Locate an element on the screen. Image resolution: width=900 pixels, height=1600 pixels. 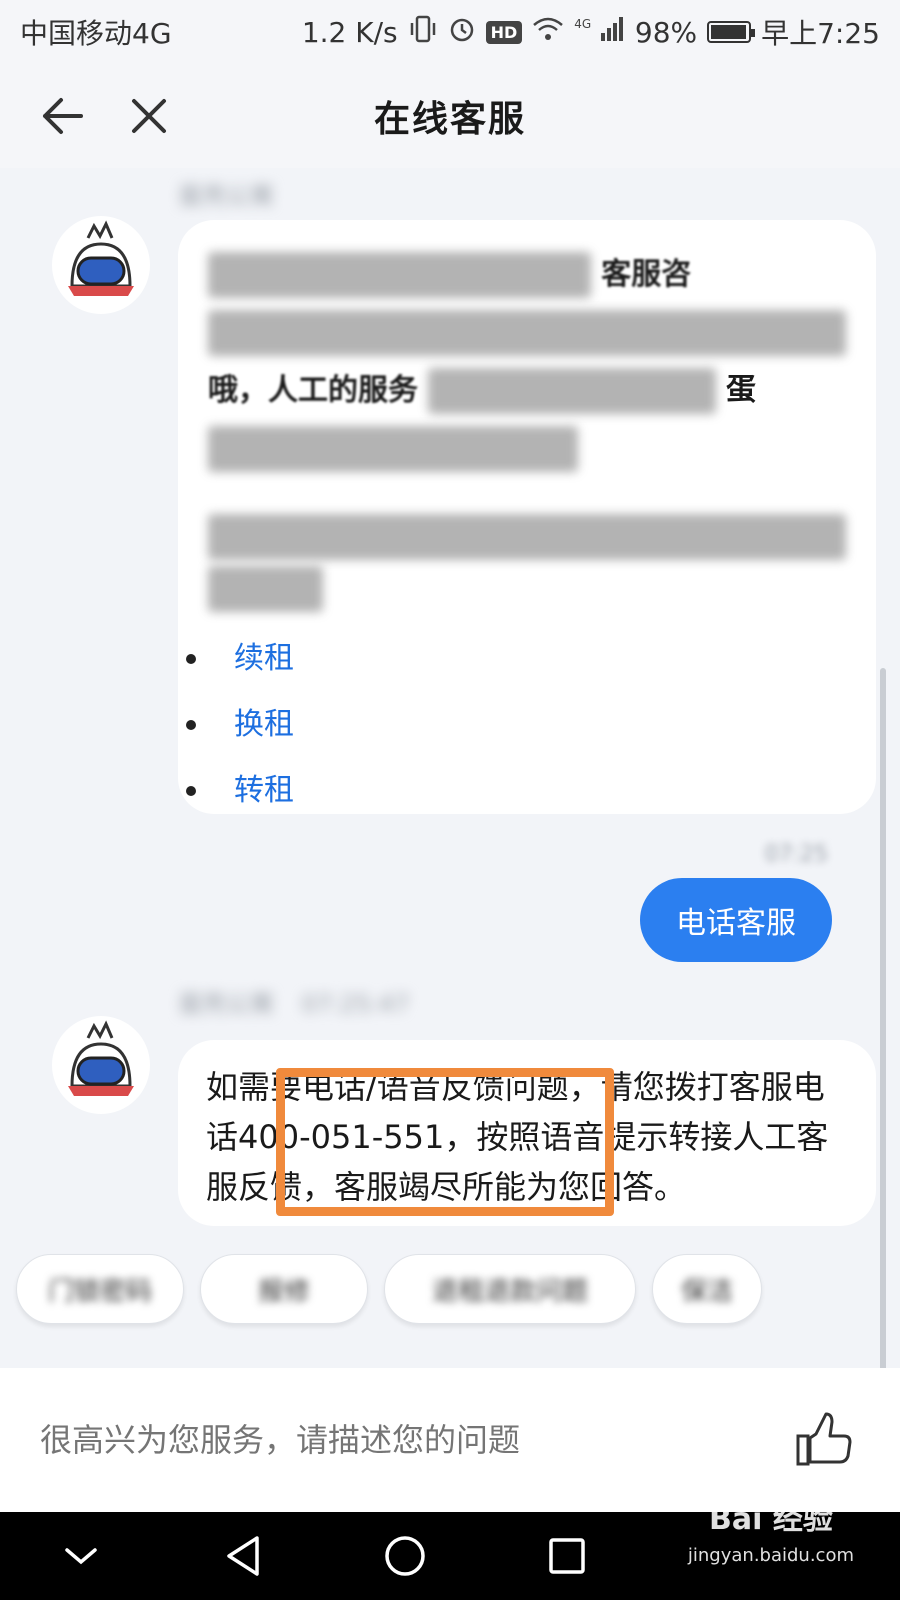
status-bar: 中国移动4G 1.2 K/s HD 4G 98% 早上7:25 is located at coordinates (450, 32).